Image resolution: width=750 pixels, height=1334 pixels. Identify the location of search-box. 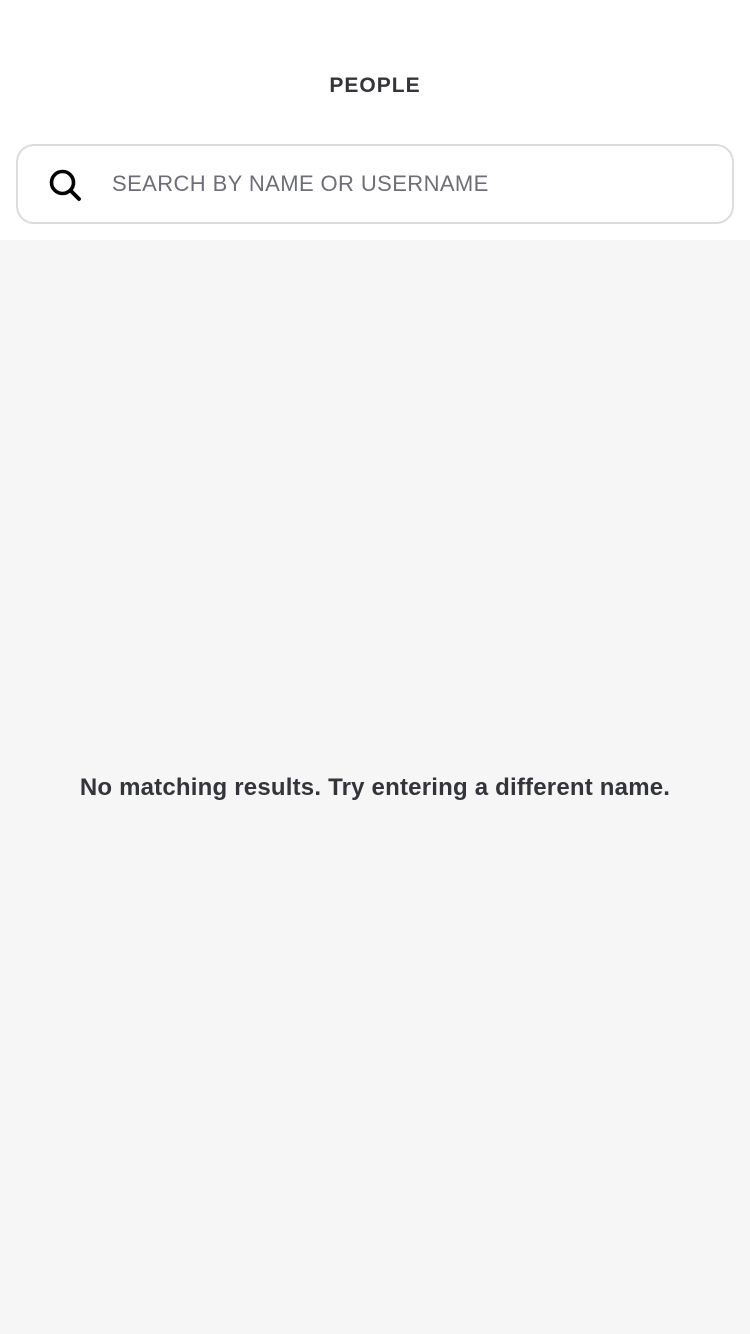
(375, 184).